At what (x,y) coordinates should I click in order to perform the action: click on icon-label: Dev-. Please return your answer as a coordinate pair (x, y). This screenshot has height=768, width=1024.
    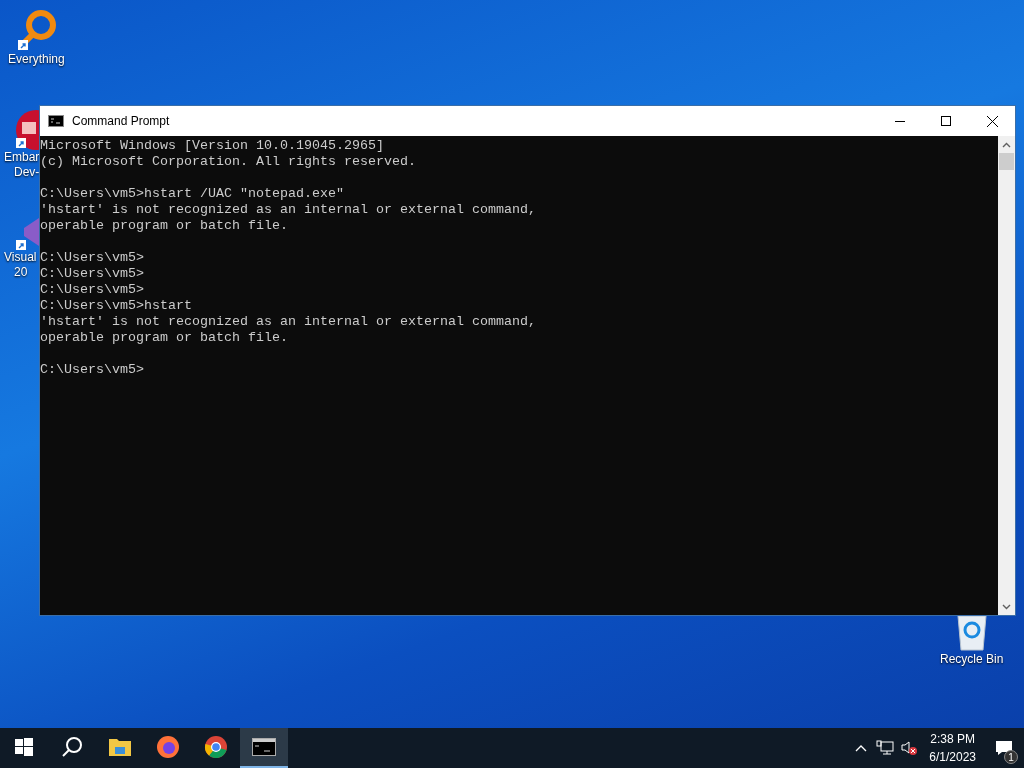
    Looking at the image, I should click on (27, 172).